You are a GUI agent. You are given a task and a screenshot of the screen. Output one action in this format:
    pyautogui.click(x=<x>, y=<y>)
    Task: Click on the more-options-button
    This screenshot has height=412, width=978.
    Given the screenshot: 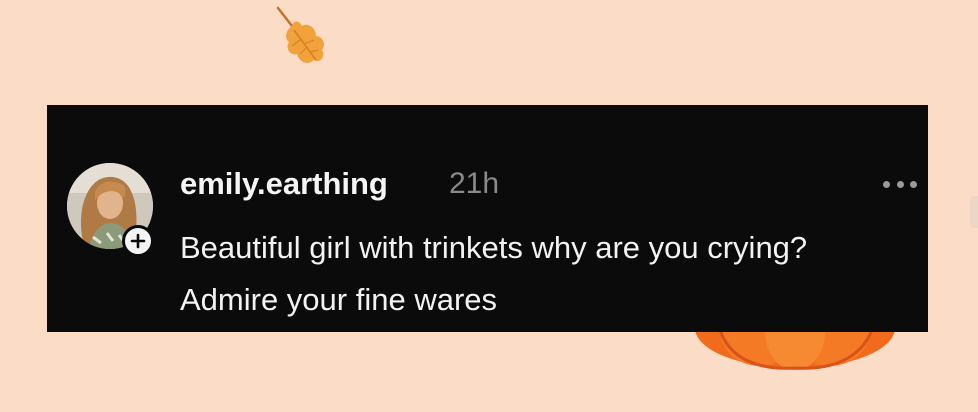 What is the action you would take?
    pyautogui.click(x=900, y=184)
    